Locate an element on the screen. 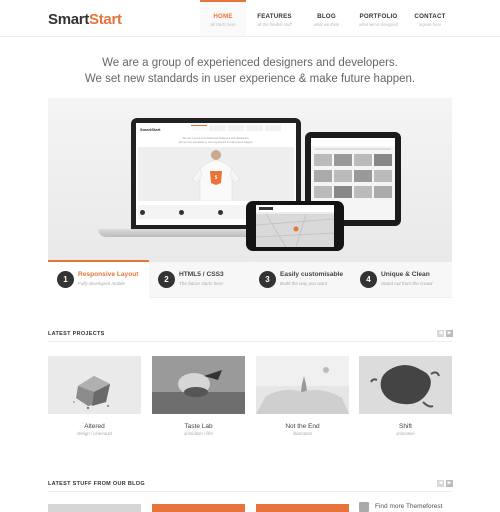 The height and width of the screenshot is (512, 500). nav-home-label: HOME is located at coordinates (223, 16).